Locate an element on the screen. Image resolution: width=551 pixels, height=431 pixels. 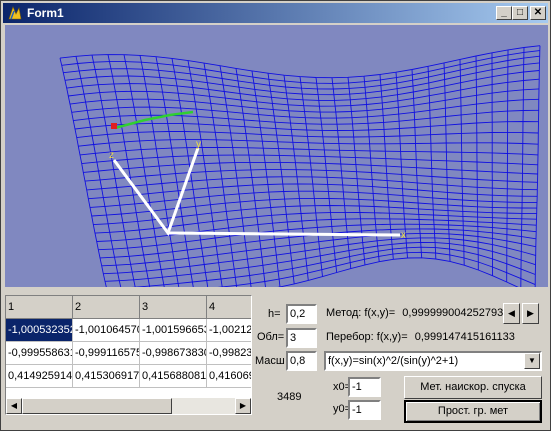
grid-header-cell: 2 is located at coordinates (106, 307).